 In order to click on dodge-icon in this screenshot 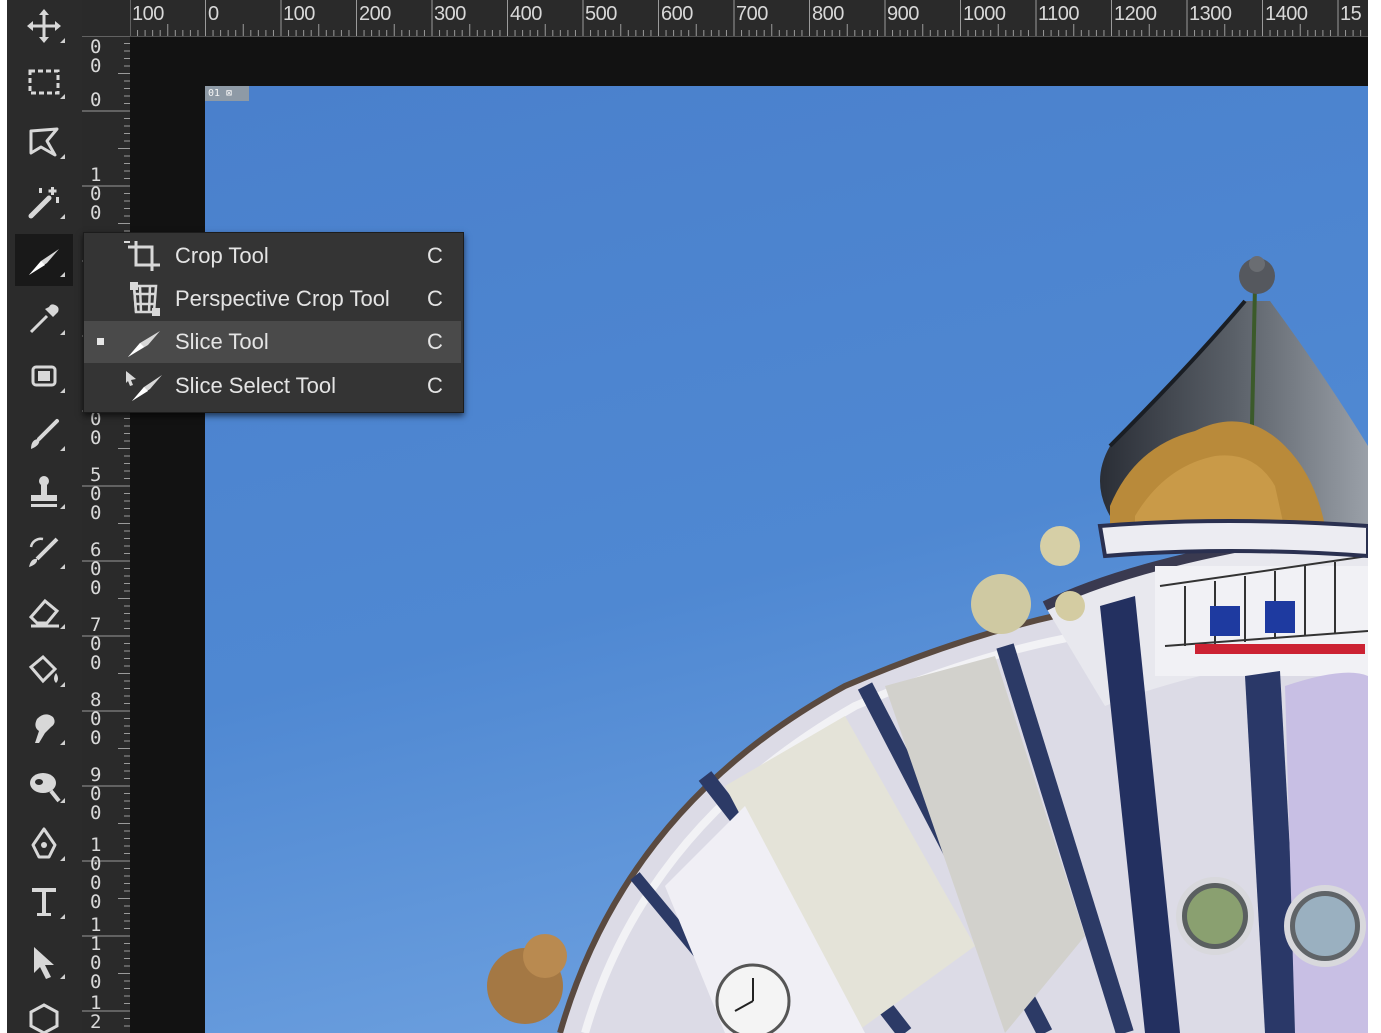, I will do `click(45, 788)`.